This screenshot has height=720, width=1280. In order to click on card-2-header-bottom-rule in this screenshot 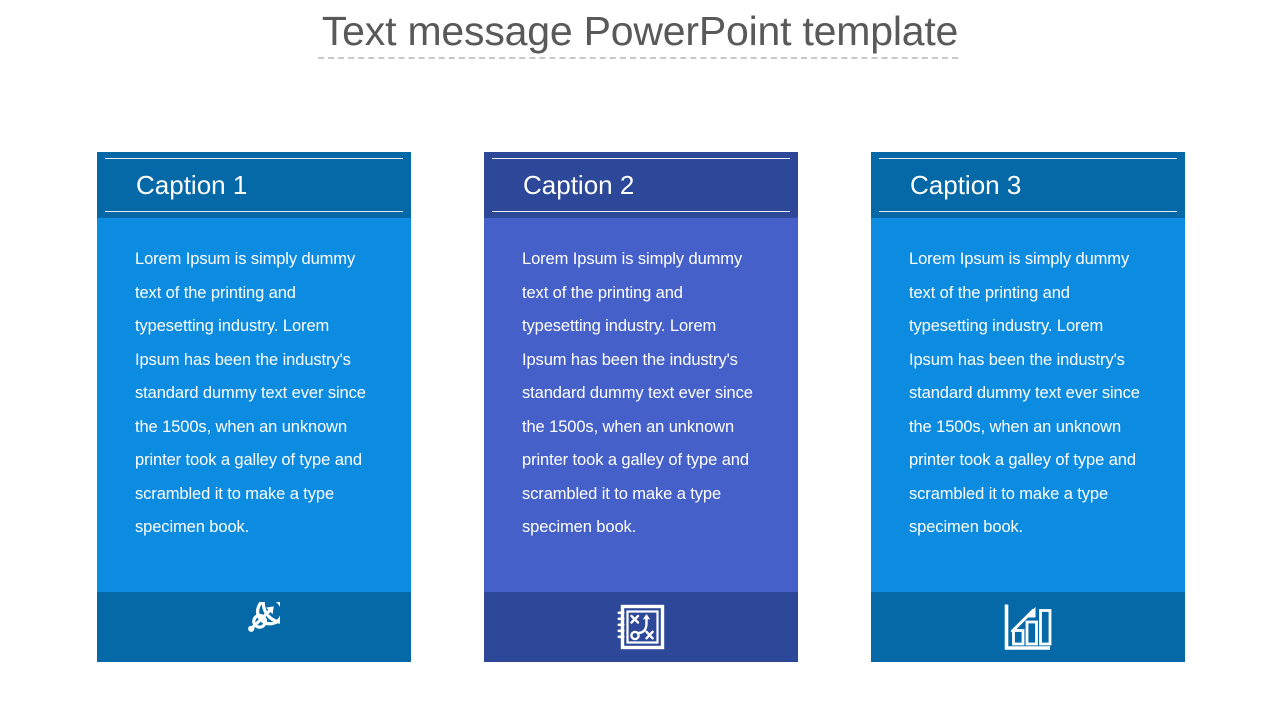, I will do `click(641, 211)`.